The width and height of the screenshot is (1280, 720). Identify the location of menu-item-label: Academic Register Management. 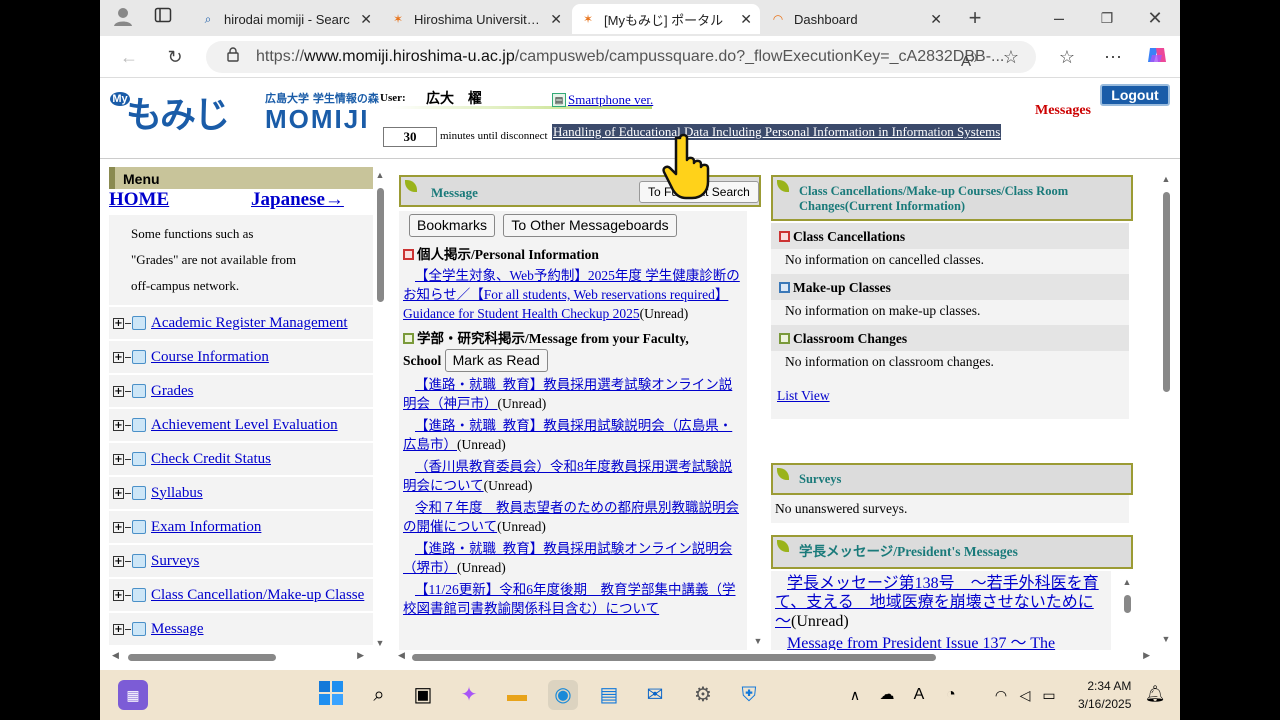
(249, 323).